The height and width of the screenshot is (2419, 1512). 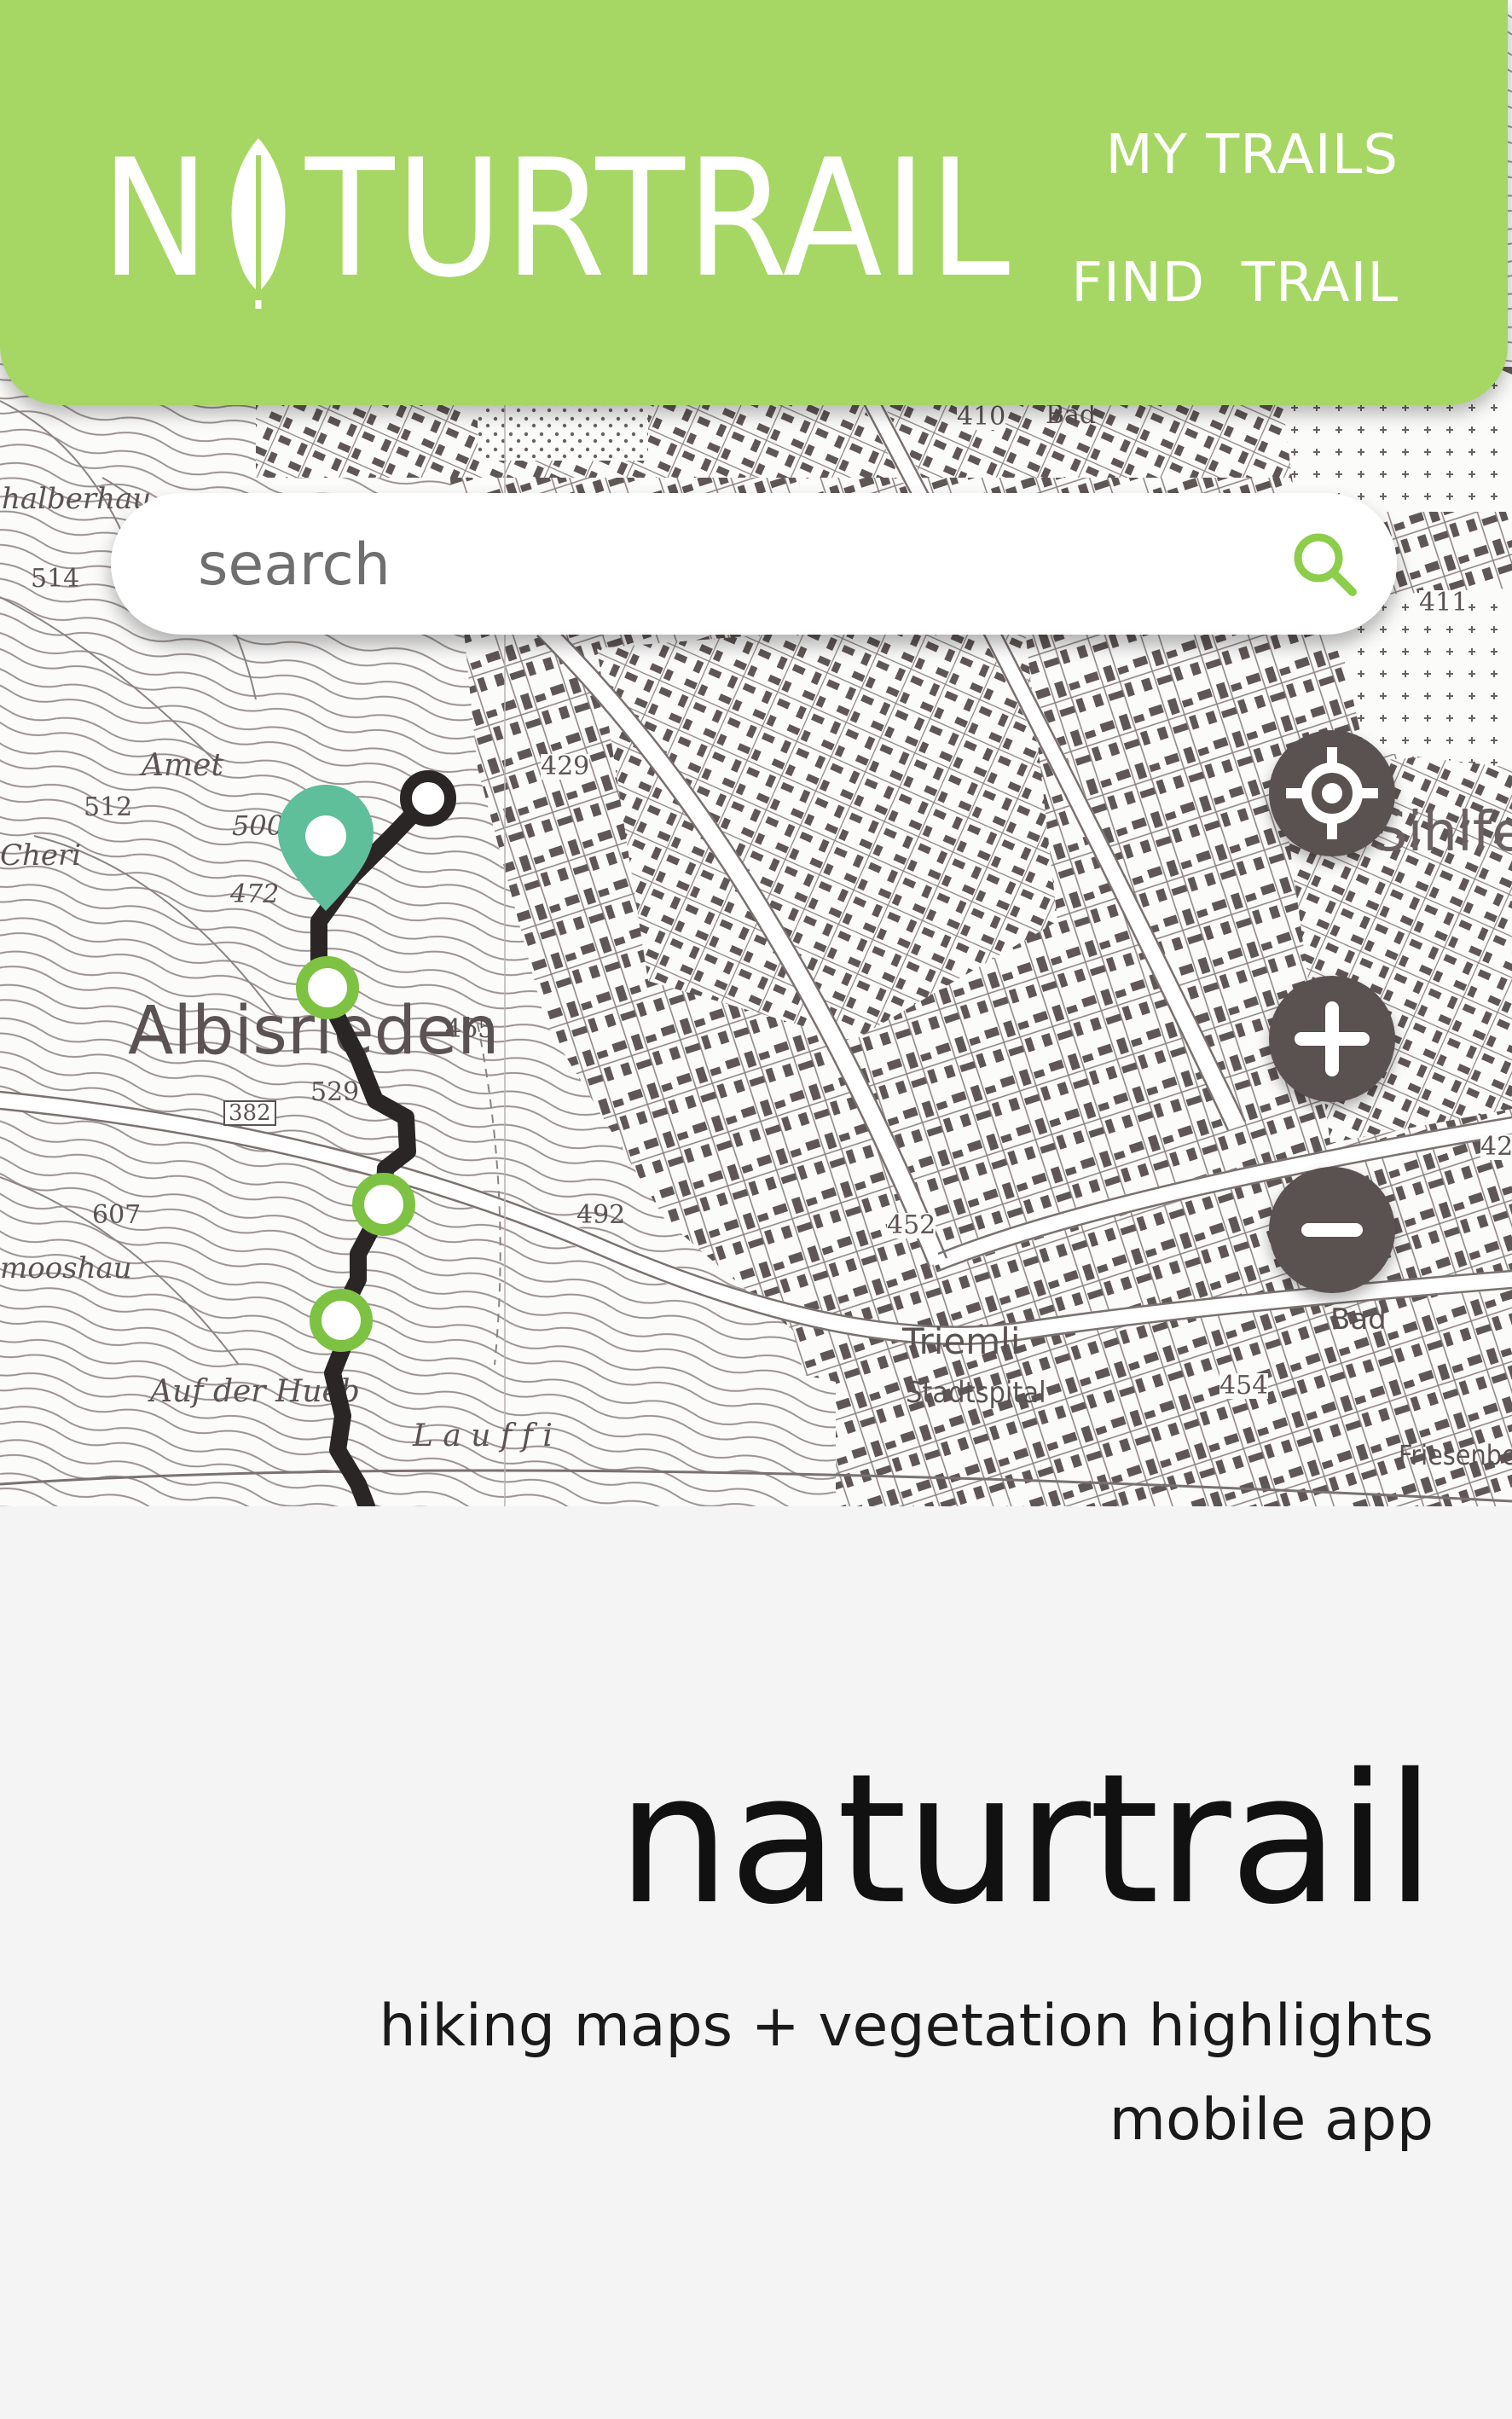 I want to click on app-subtitle-line1: hiking maps + vegetation highlights, so click(x=907, y=2026).